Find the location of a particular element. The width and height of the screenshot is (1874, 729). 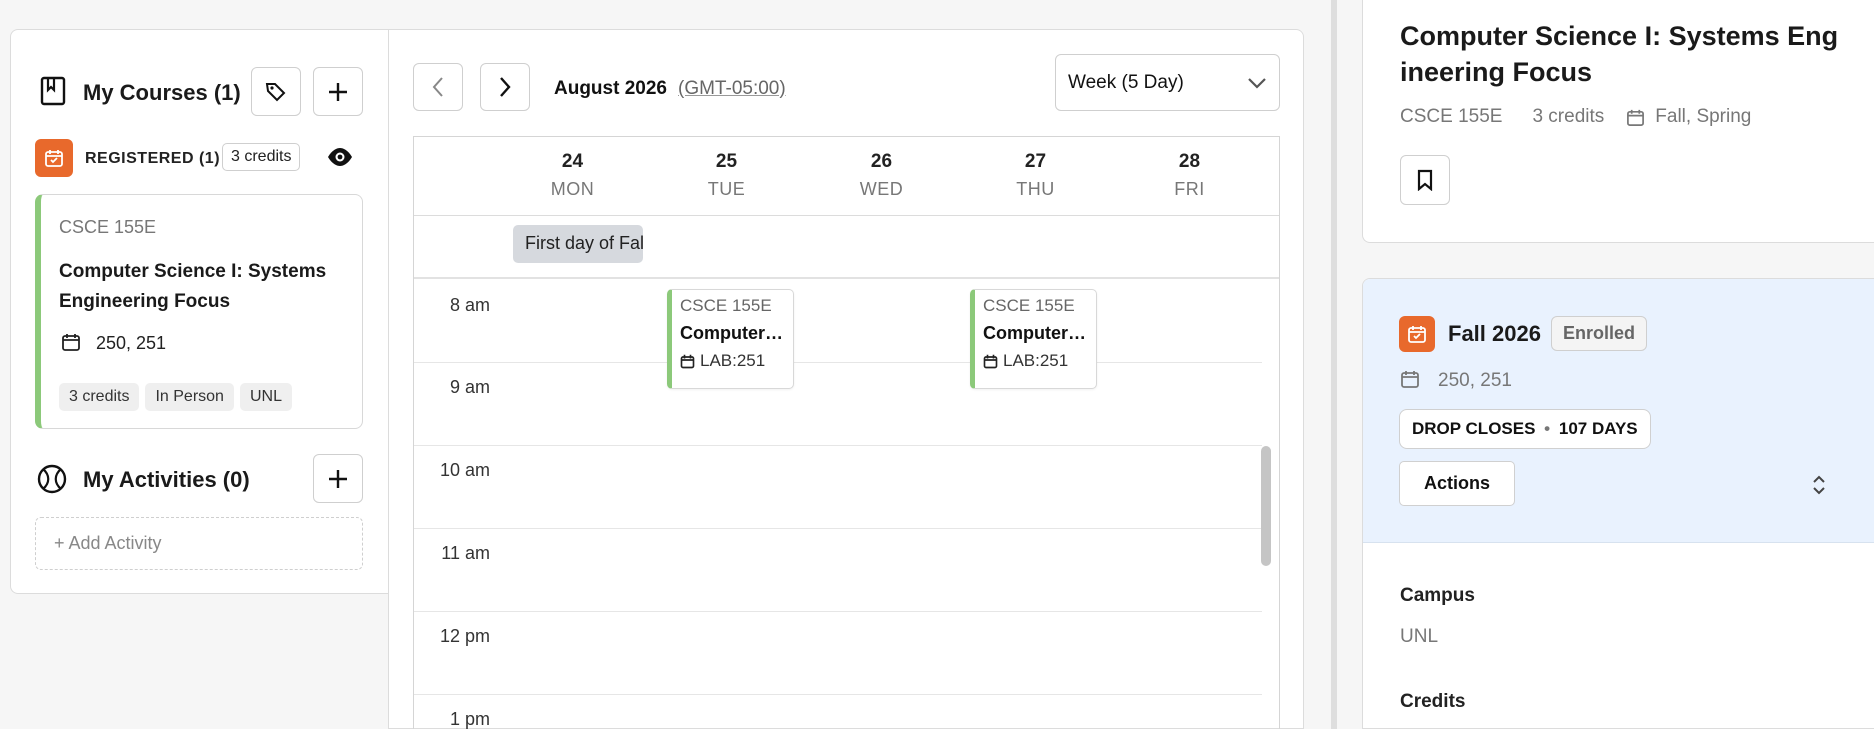

drop-deadline-badge: DROP CLOSES • 107 DAYS is located at coordinates (1525, 429).